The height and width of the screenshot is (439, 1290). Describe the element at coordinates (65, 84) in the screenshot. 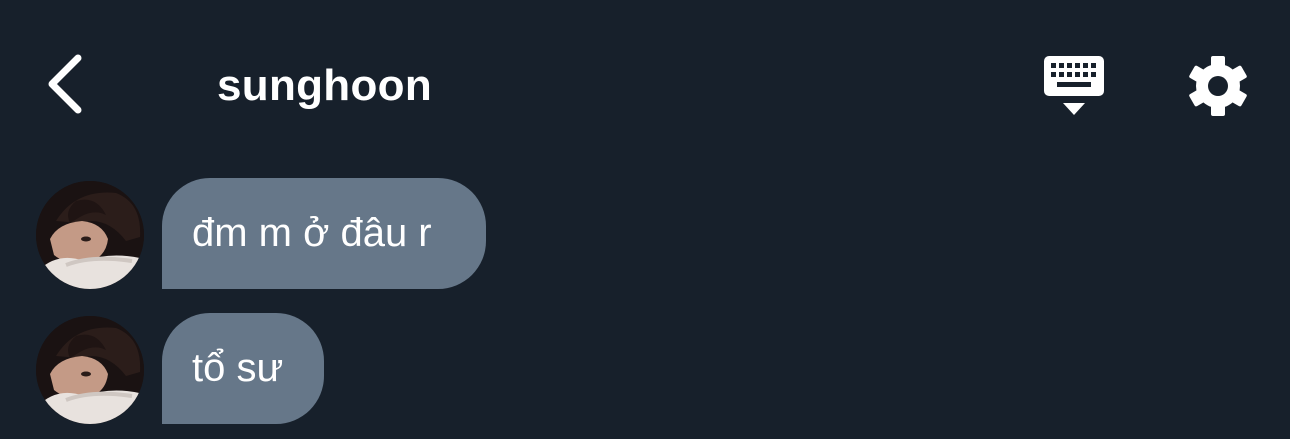

I see `chevron-left-icon` at that location.